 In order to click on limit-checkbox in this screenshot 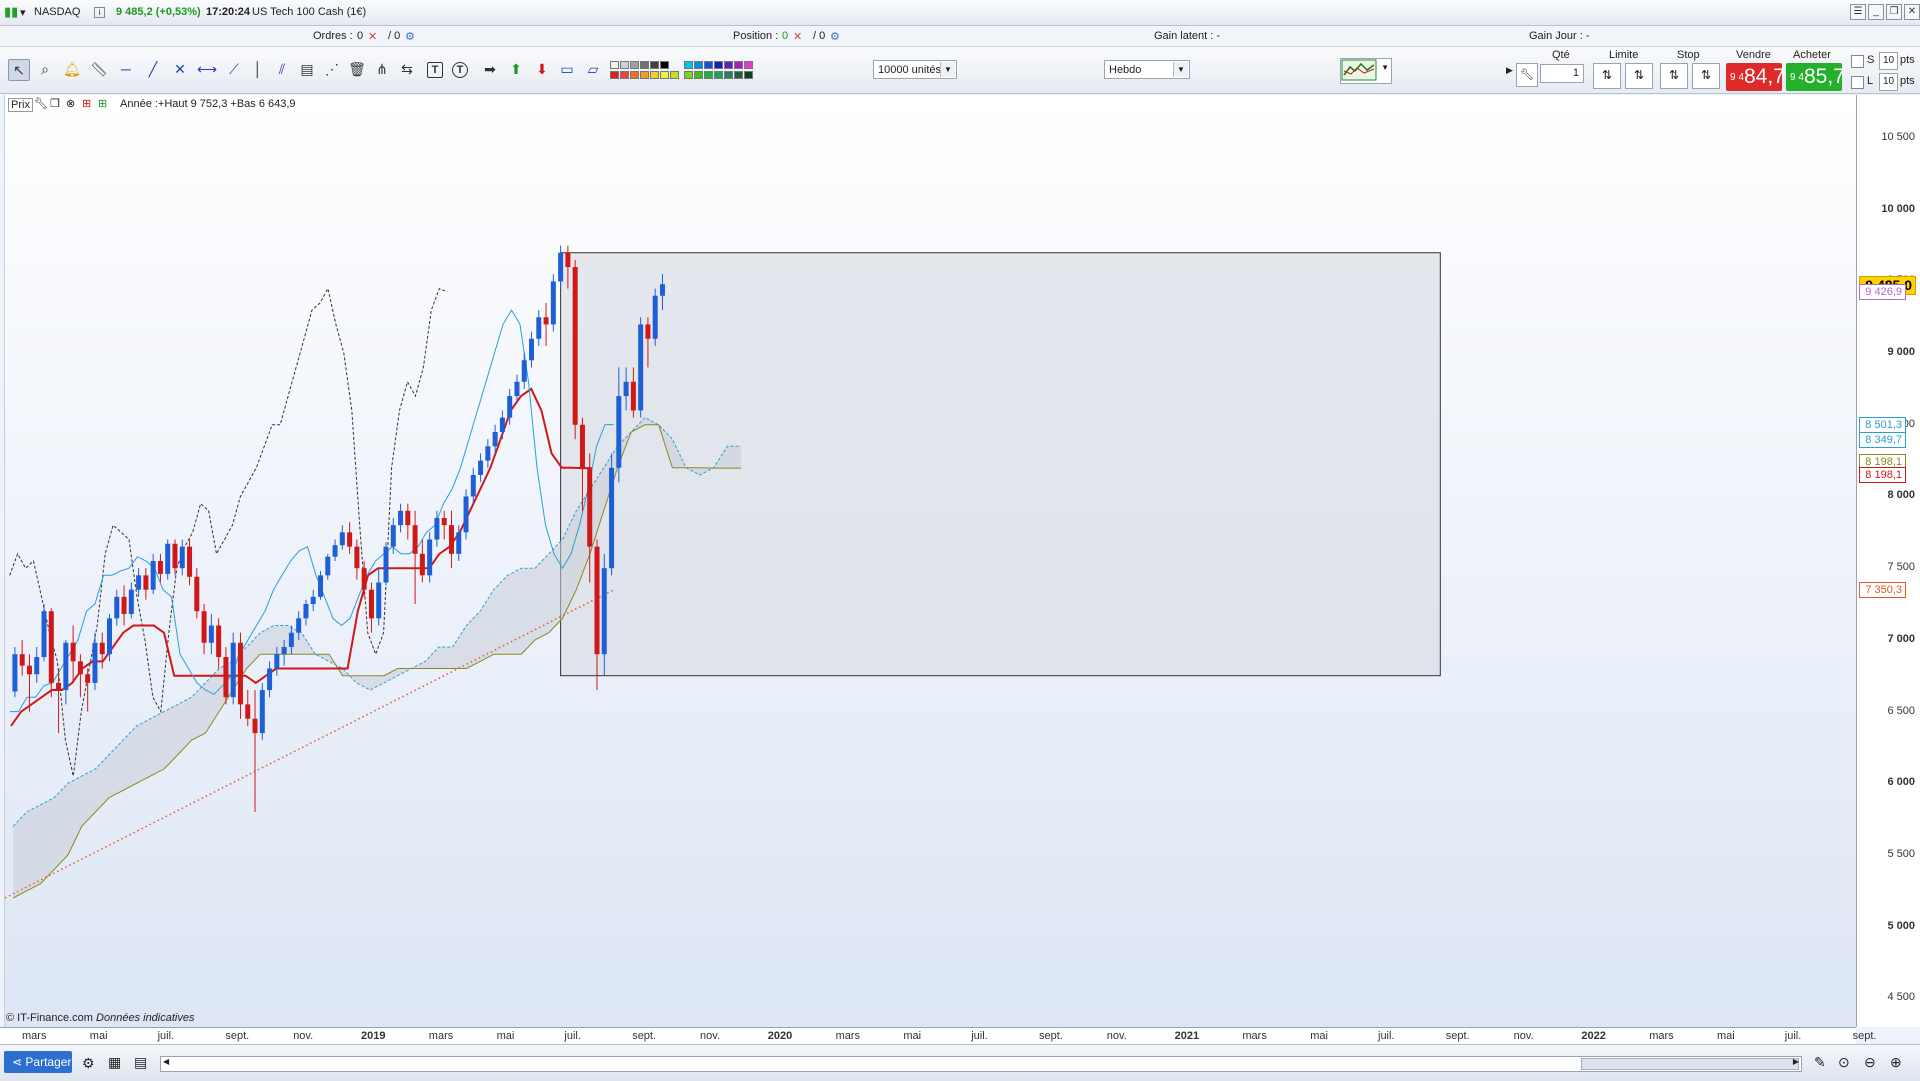, I will do `click(1857, 82)`.